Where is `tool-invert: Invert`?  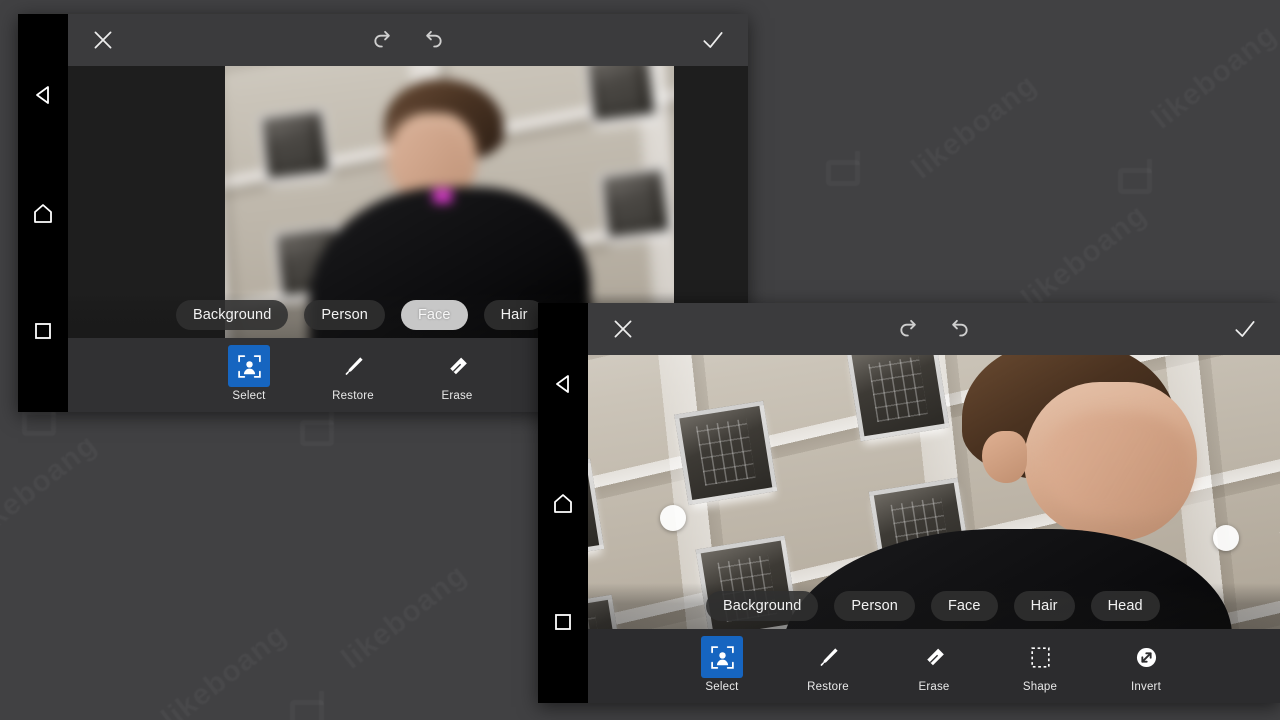
tool-invert: Invert is located at coordinates (1146, 664).